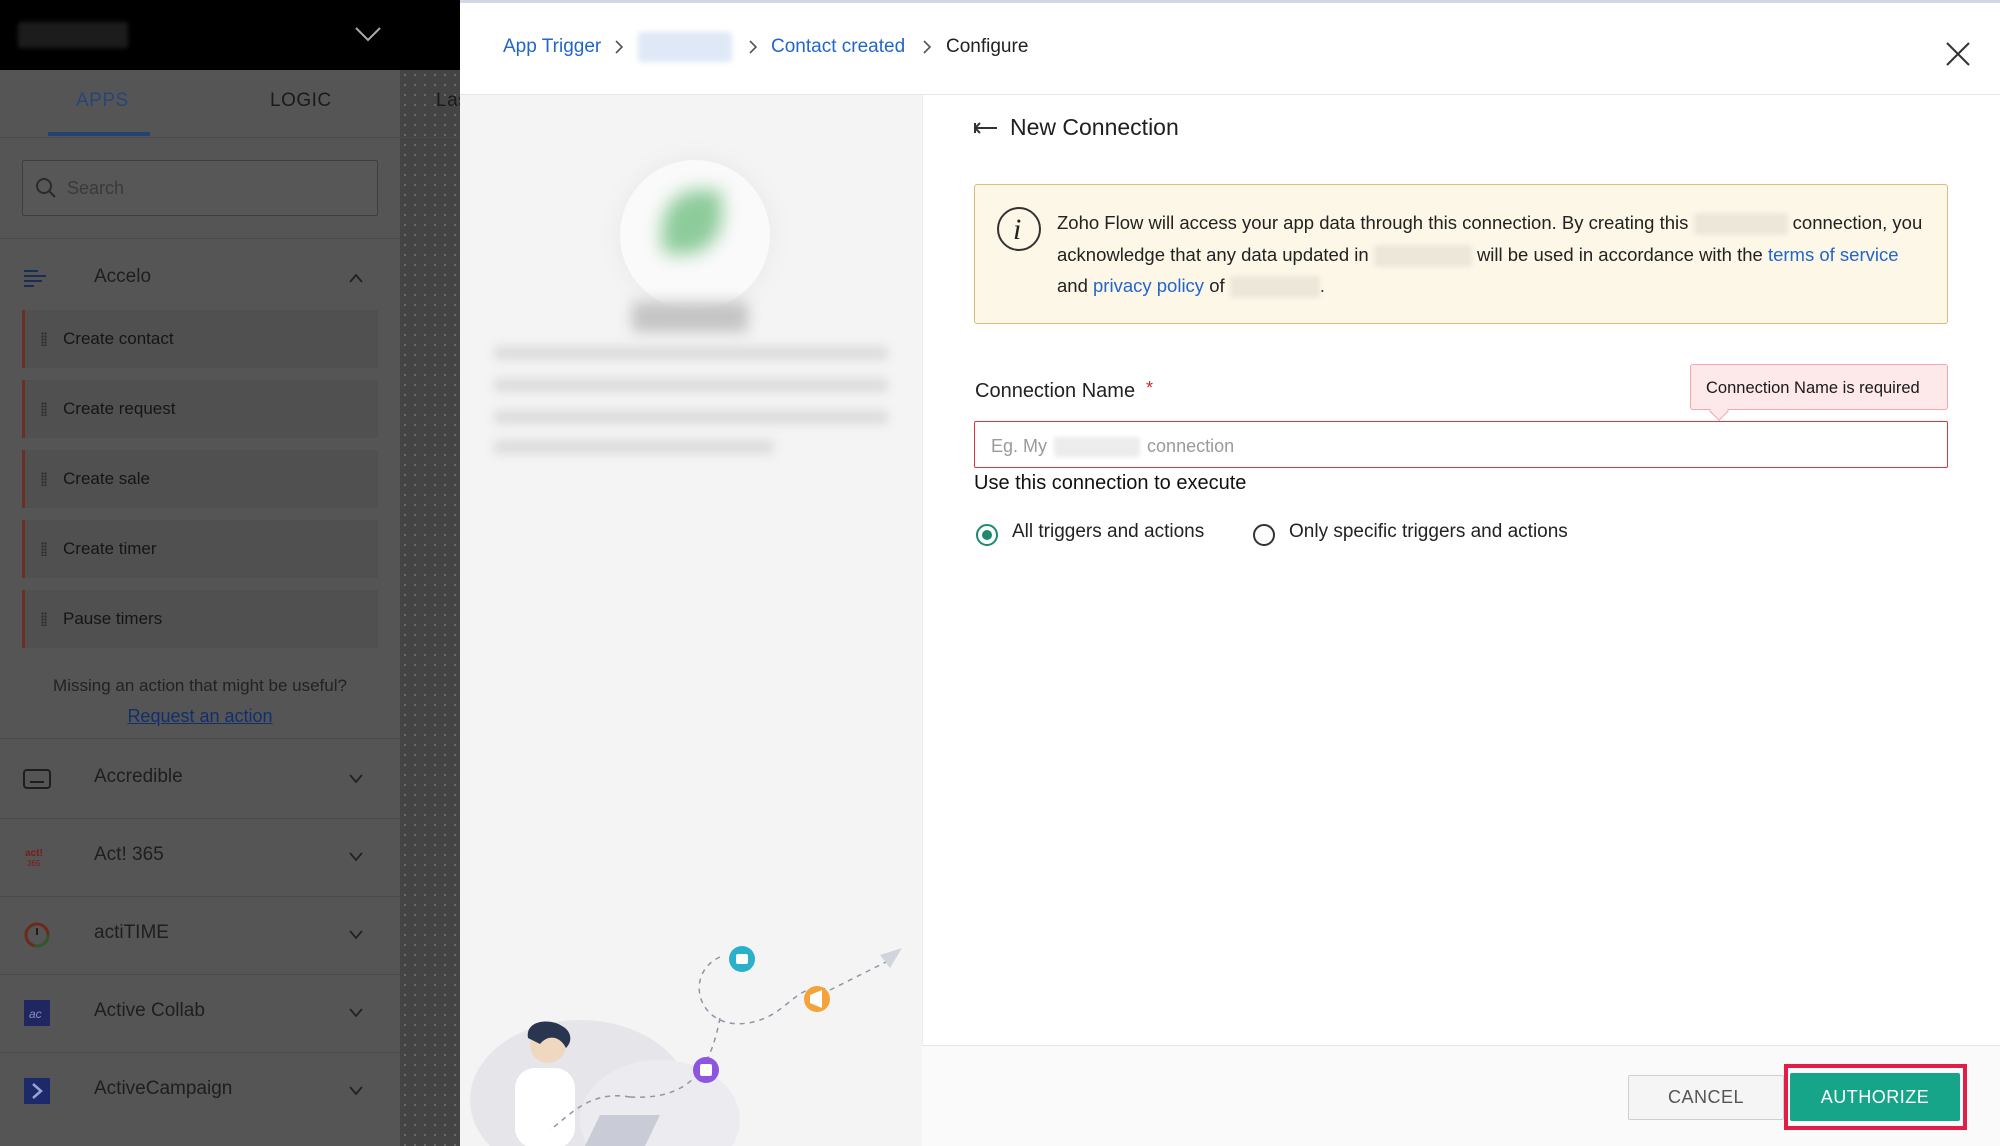  Describe the element at coordinates (200, 935) in the screenshot. I see `app-item-actitime: actiTIME` at that location.